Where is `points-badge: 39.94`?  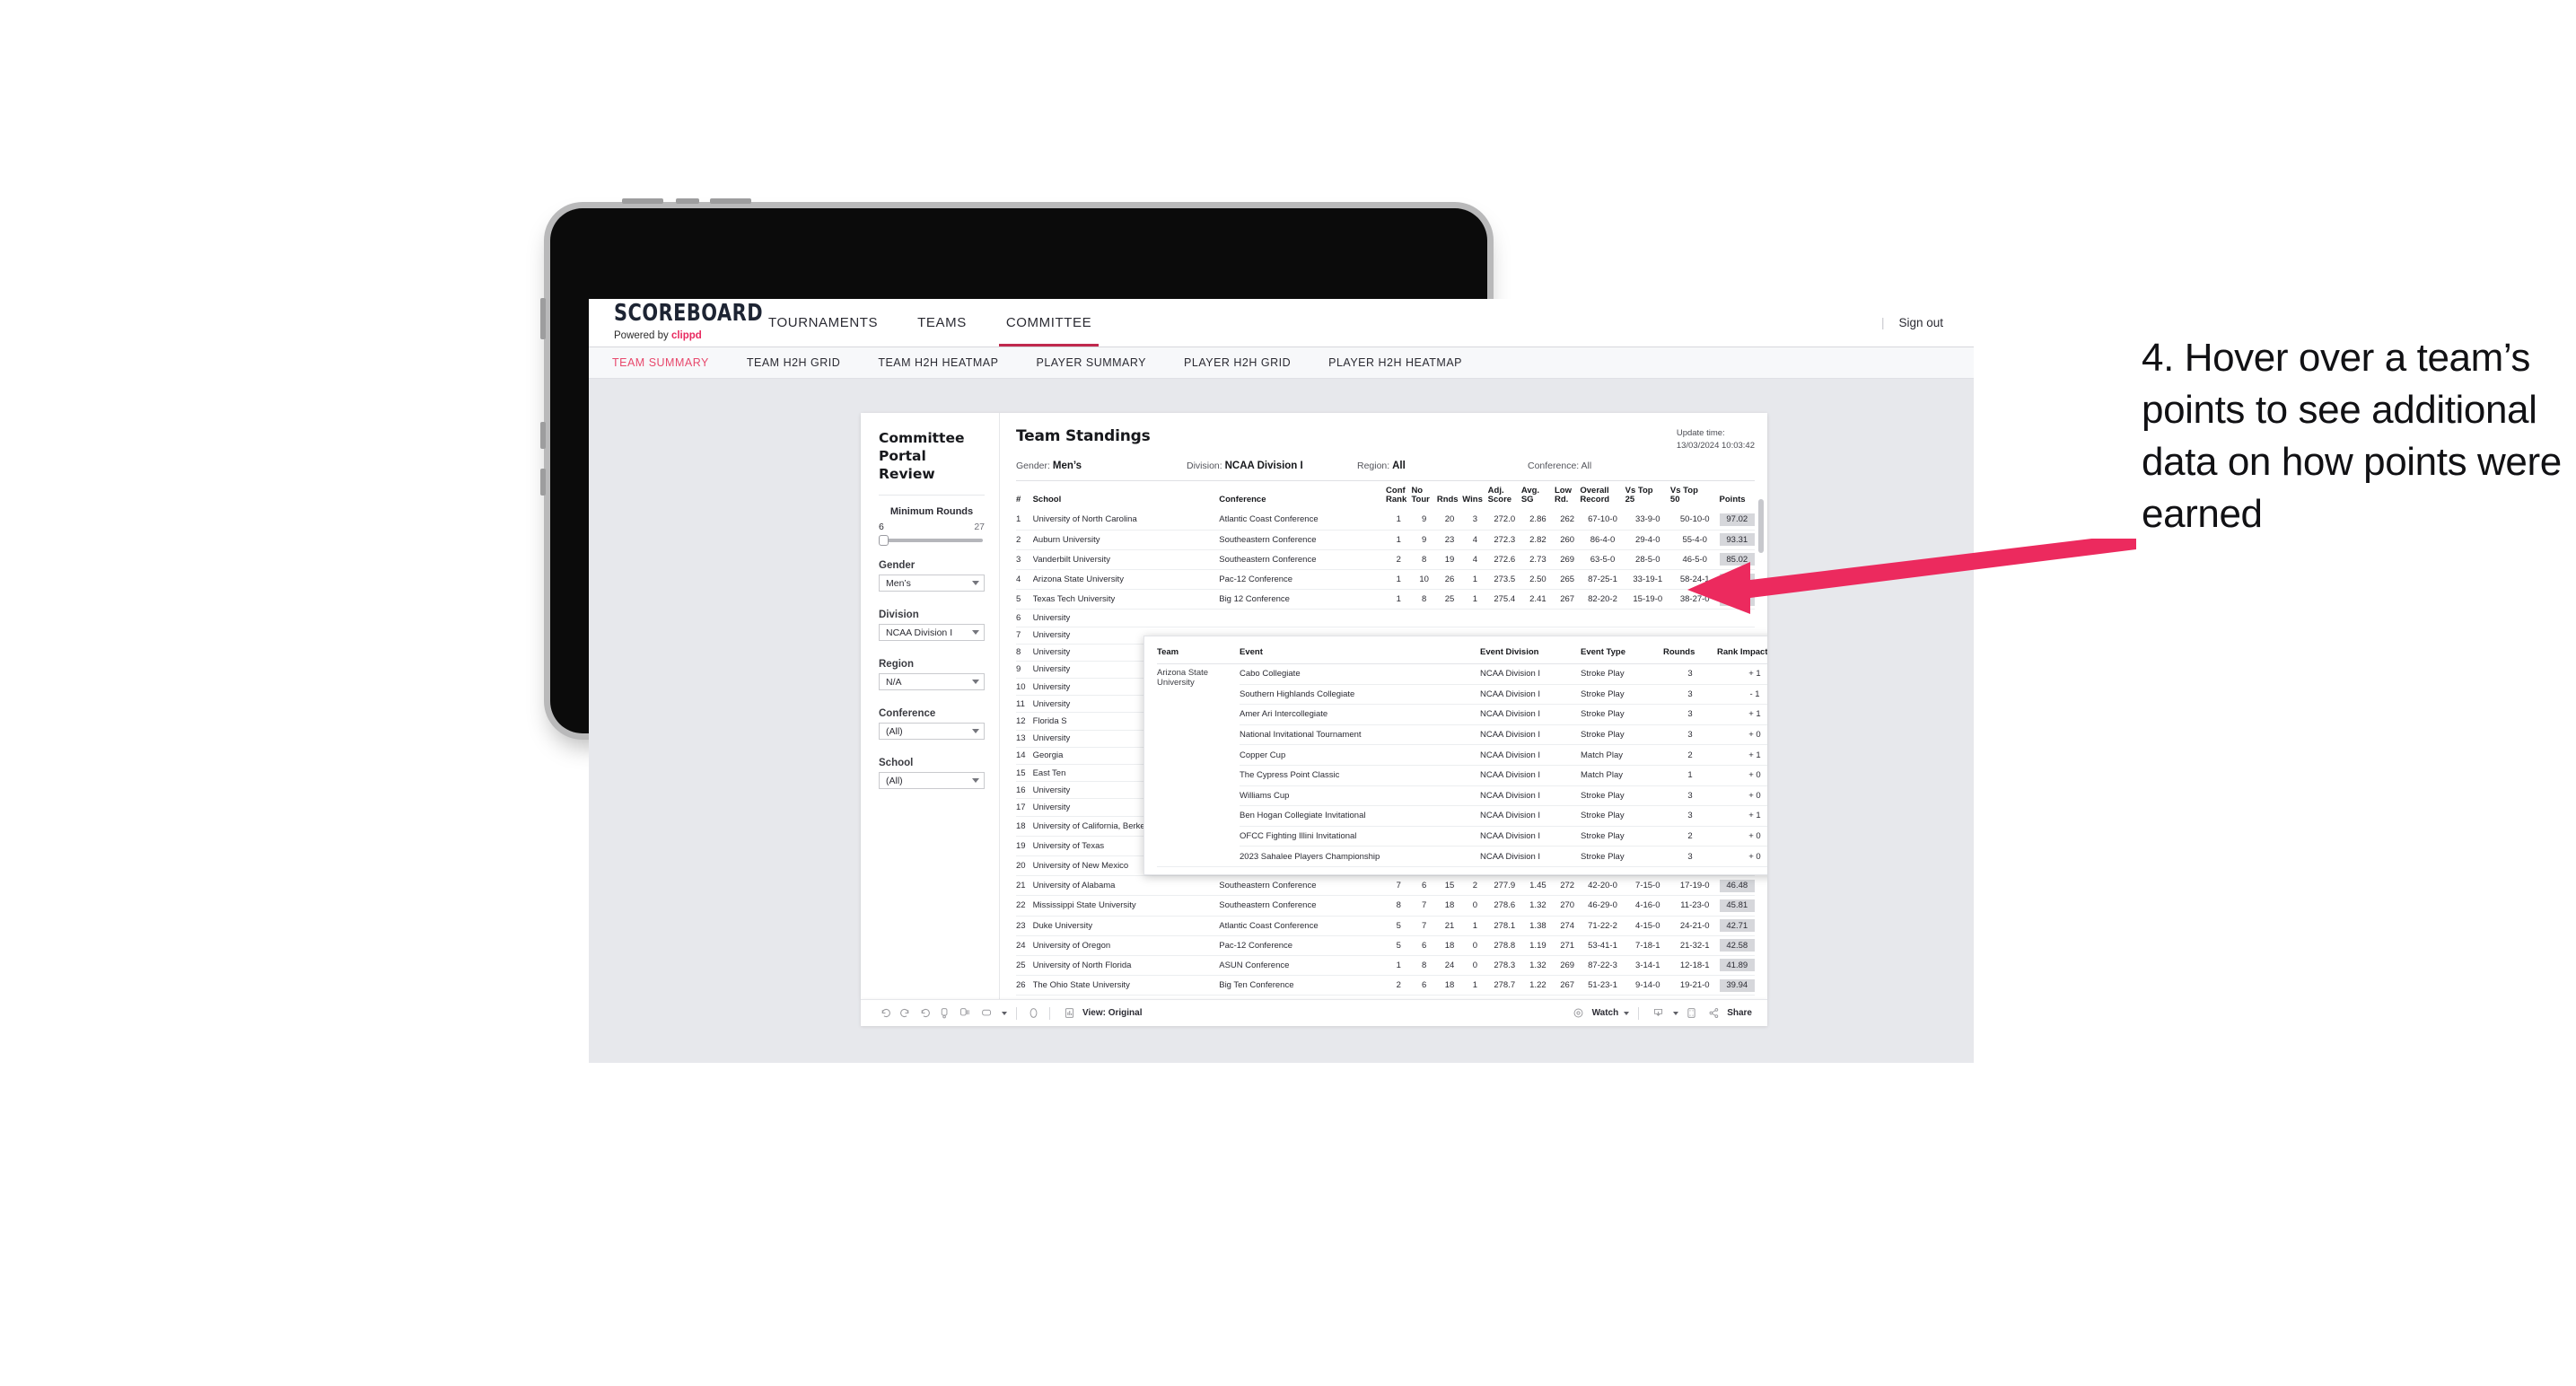 points-badge: 39.94 is located at coordinates (1737, 985).